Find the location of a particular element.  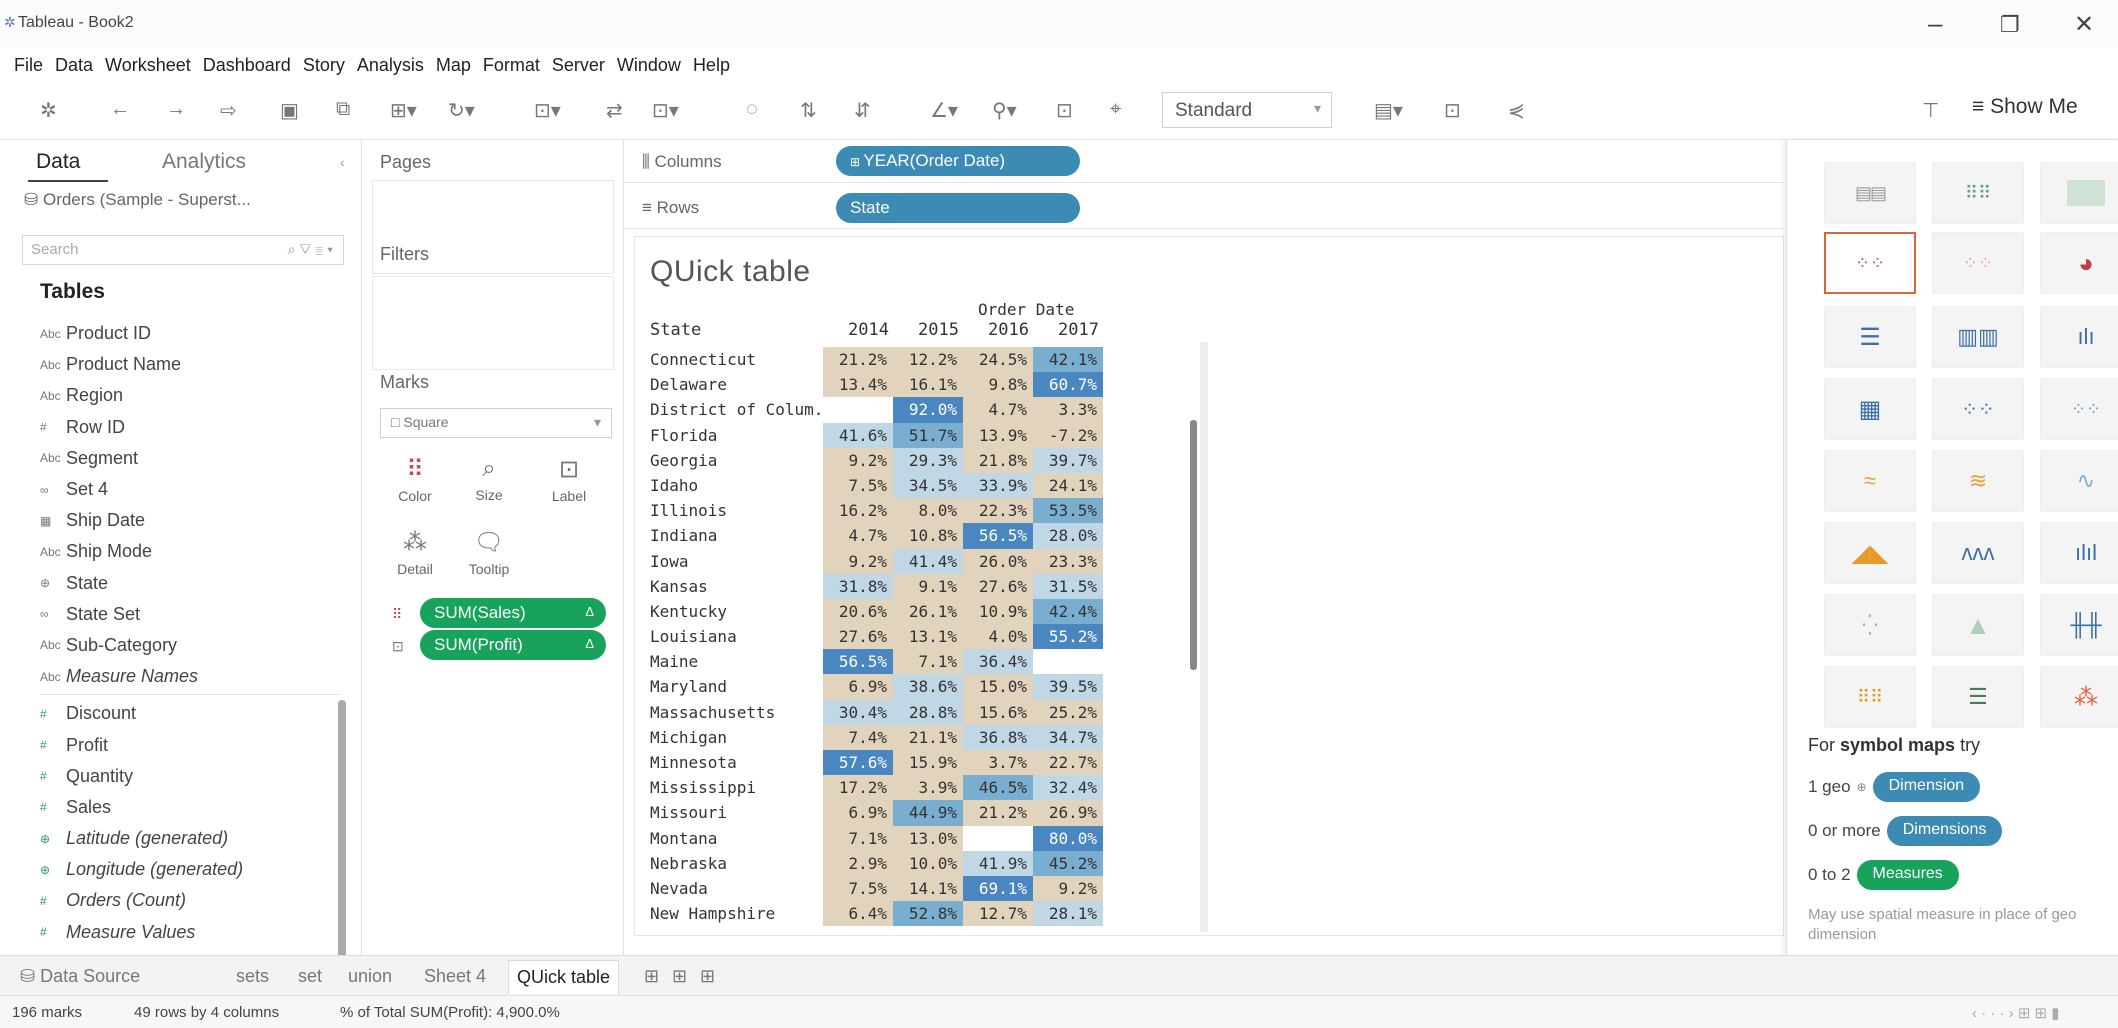

table-cell: 15.9% is located at coordinates (928, 763).